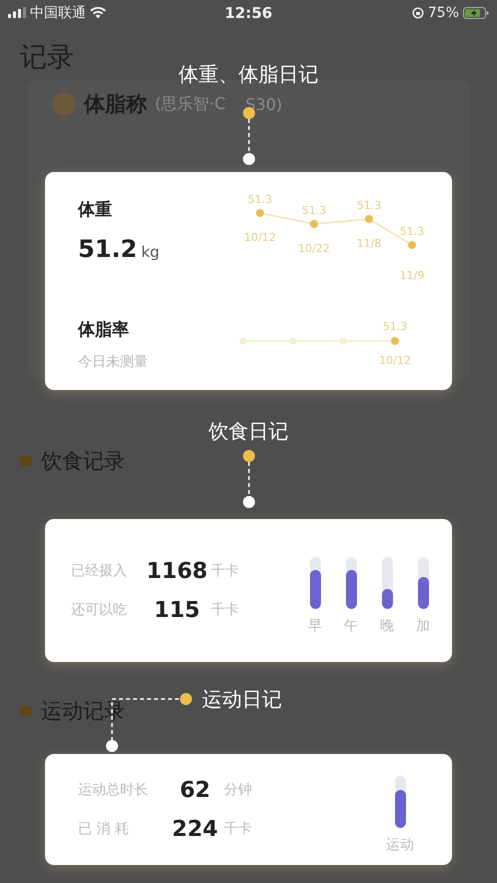  Describe the element at coordinates (99, 571) in the screenshot. I see `stat-label: 已经摄入` at that location.